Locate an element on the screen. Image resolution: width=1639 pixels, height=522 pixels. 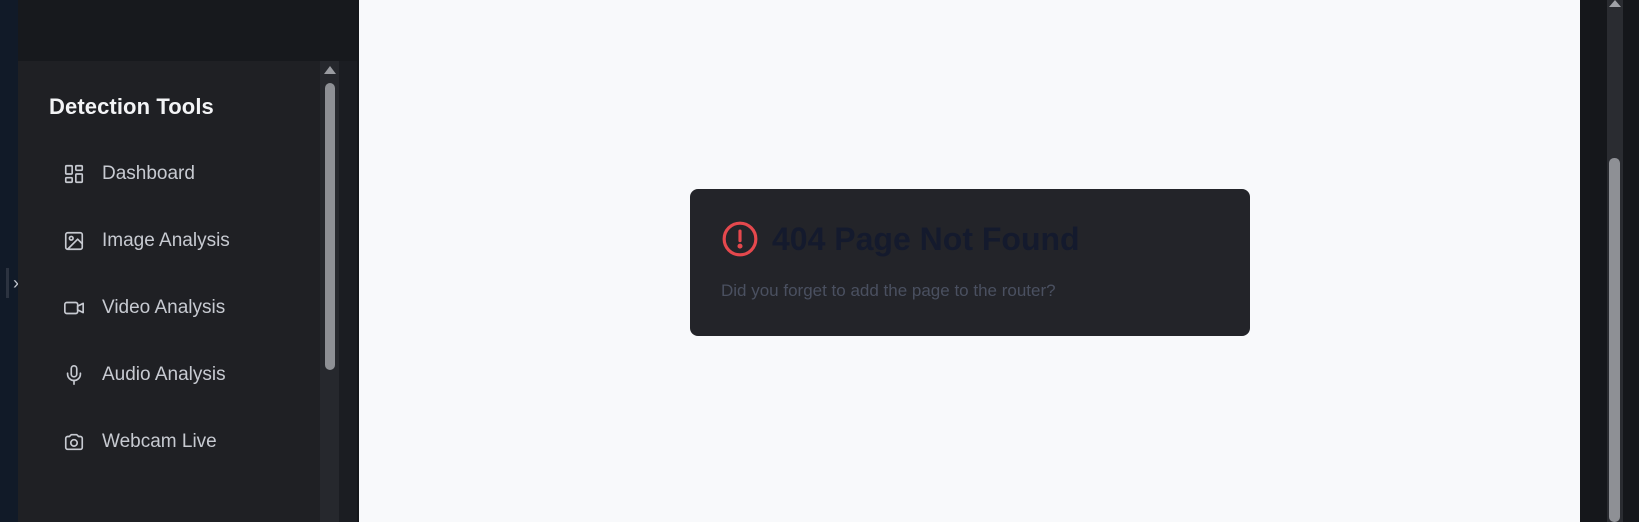
sidebar-item-image-analysis: Image Analysis is located at coordinates (182, 241).